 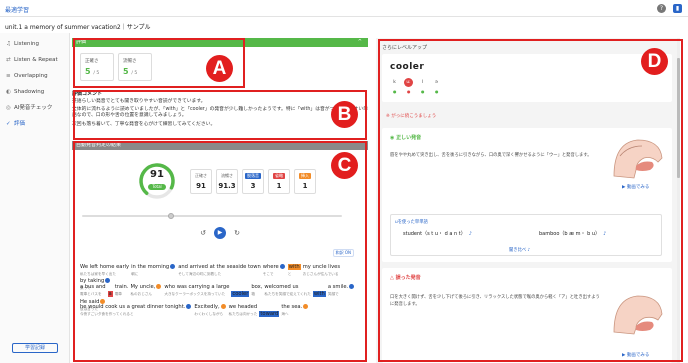 I want to click on sidebar-item-label: AI発音チェック, so click(x=33, y=108).